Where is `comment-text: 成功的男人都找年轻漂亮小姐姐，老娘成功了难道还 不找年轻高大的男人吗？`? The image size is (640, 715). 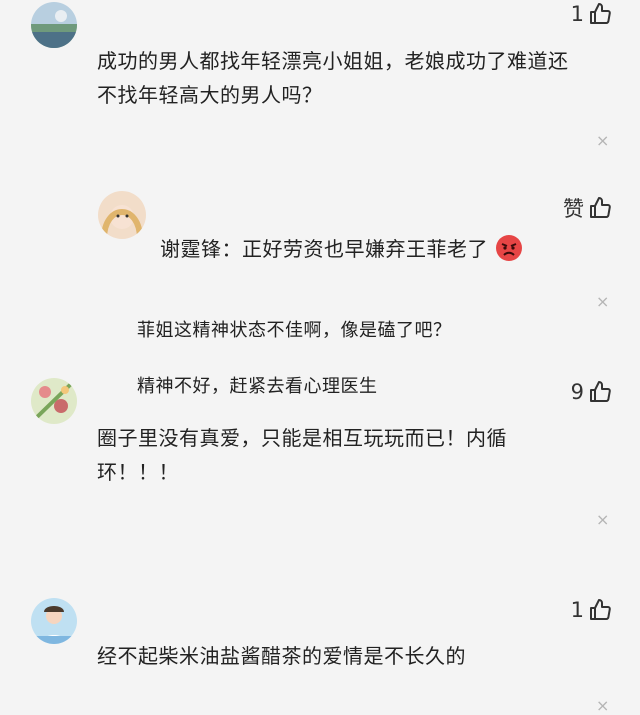
comment-text: 成功的男人都找年轻漂亮小姐姐，老娘成功了难道还 不找年轻高大的男人吗？ is located at coordinates (333, 78).